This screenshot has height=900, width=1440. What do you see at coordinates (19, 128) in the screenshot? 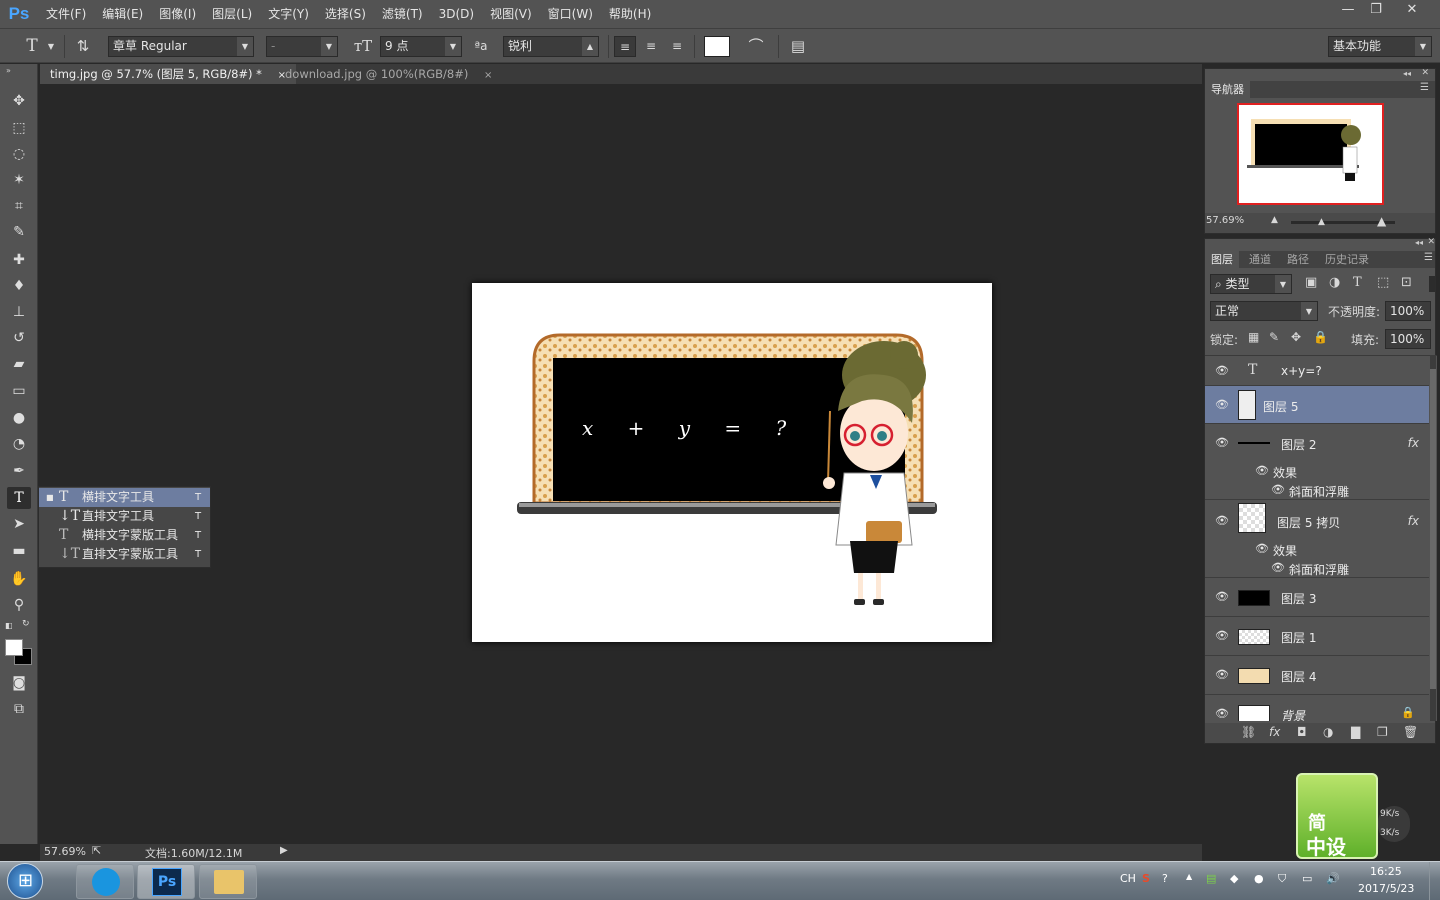
I see `marquee-tool-icon: ⬚` at bounding box center [19, 128].